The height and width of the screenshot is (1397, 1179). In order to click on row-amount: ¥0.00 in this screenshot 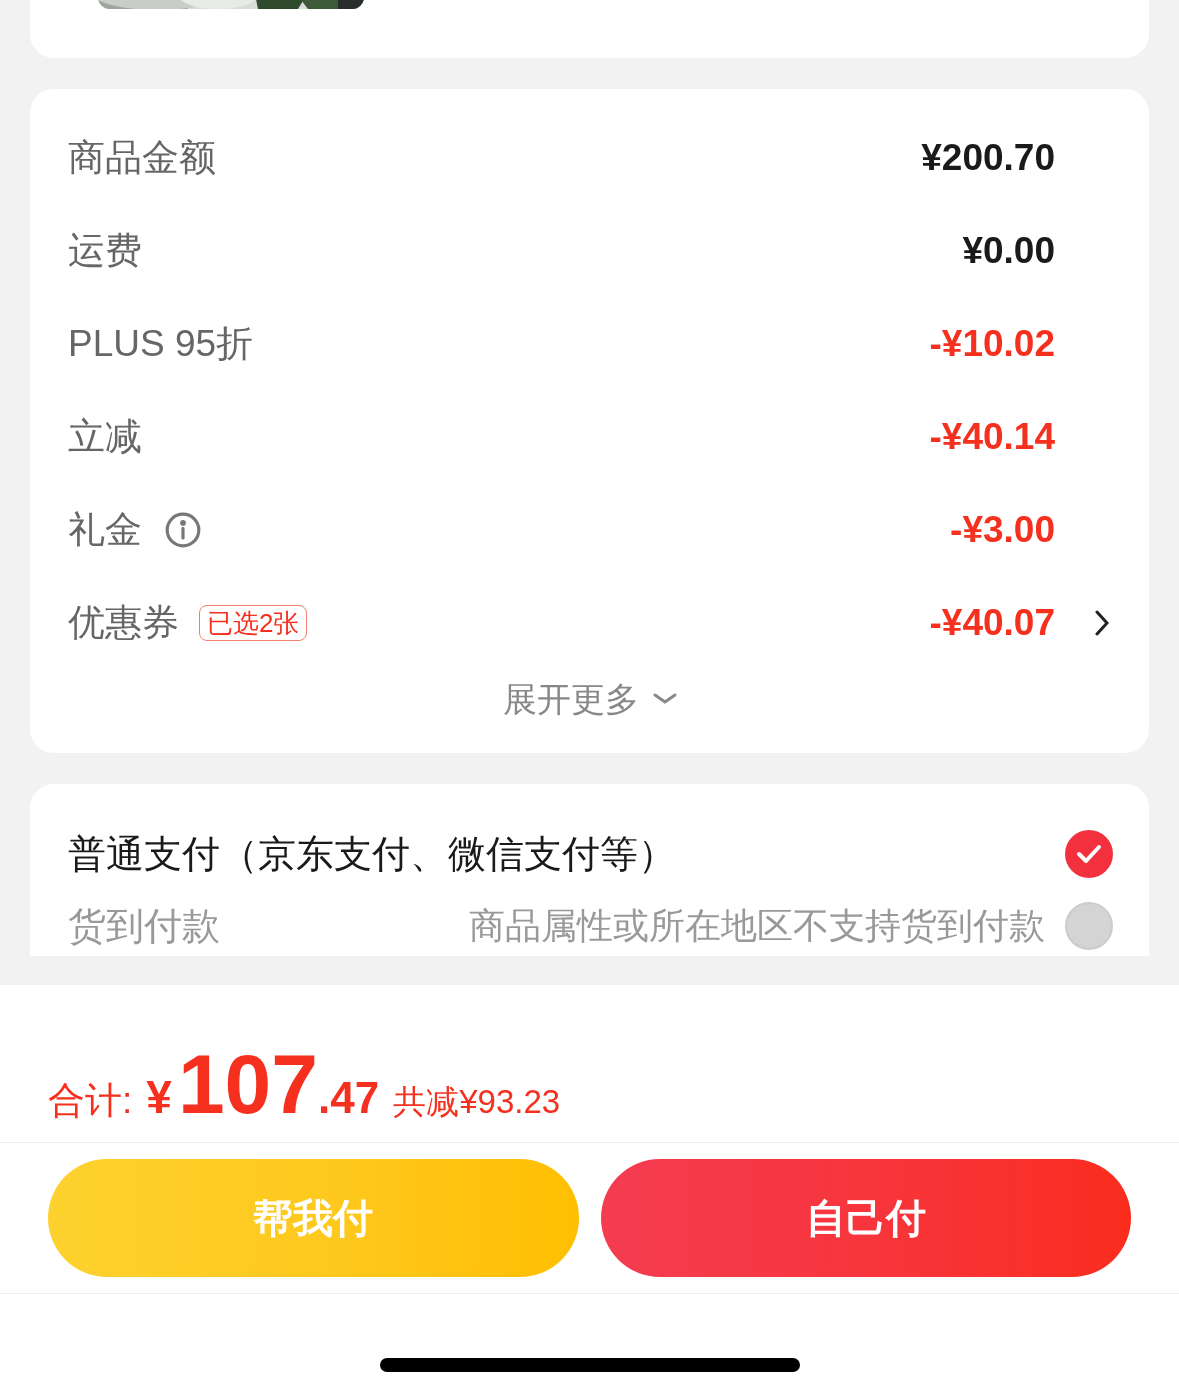, I will do `click(1008, 250)`.